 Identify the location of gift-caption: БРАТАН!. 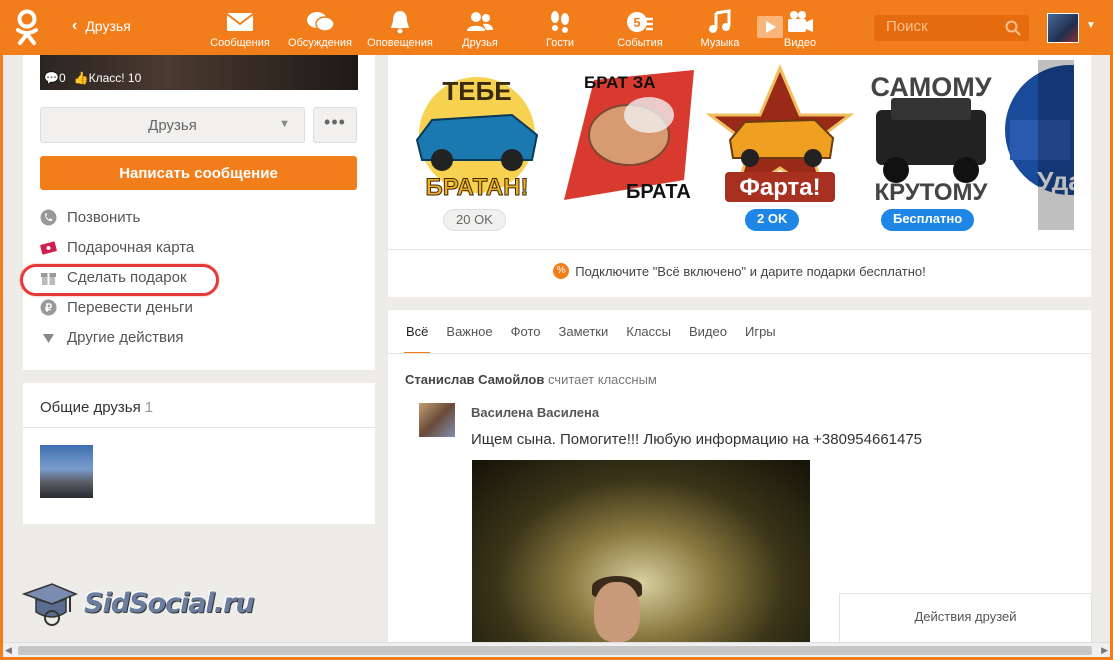
(476, 187).